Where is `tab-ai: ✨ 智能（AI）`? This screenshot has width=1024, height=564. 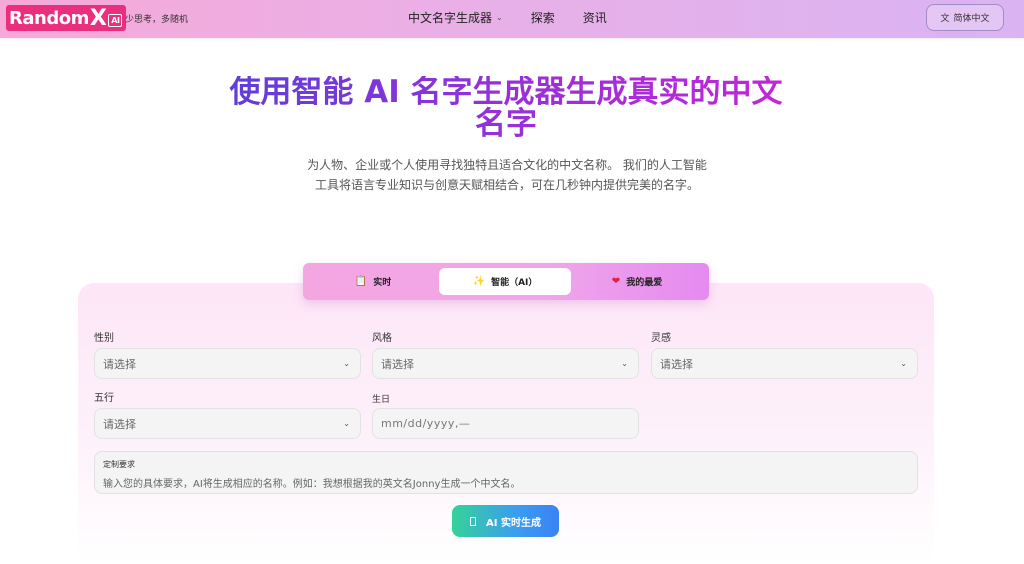 tab-ai: ✨ 智能（AI） is located at coordinates (505, 281).